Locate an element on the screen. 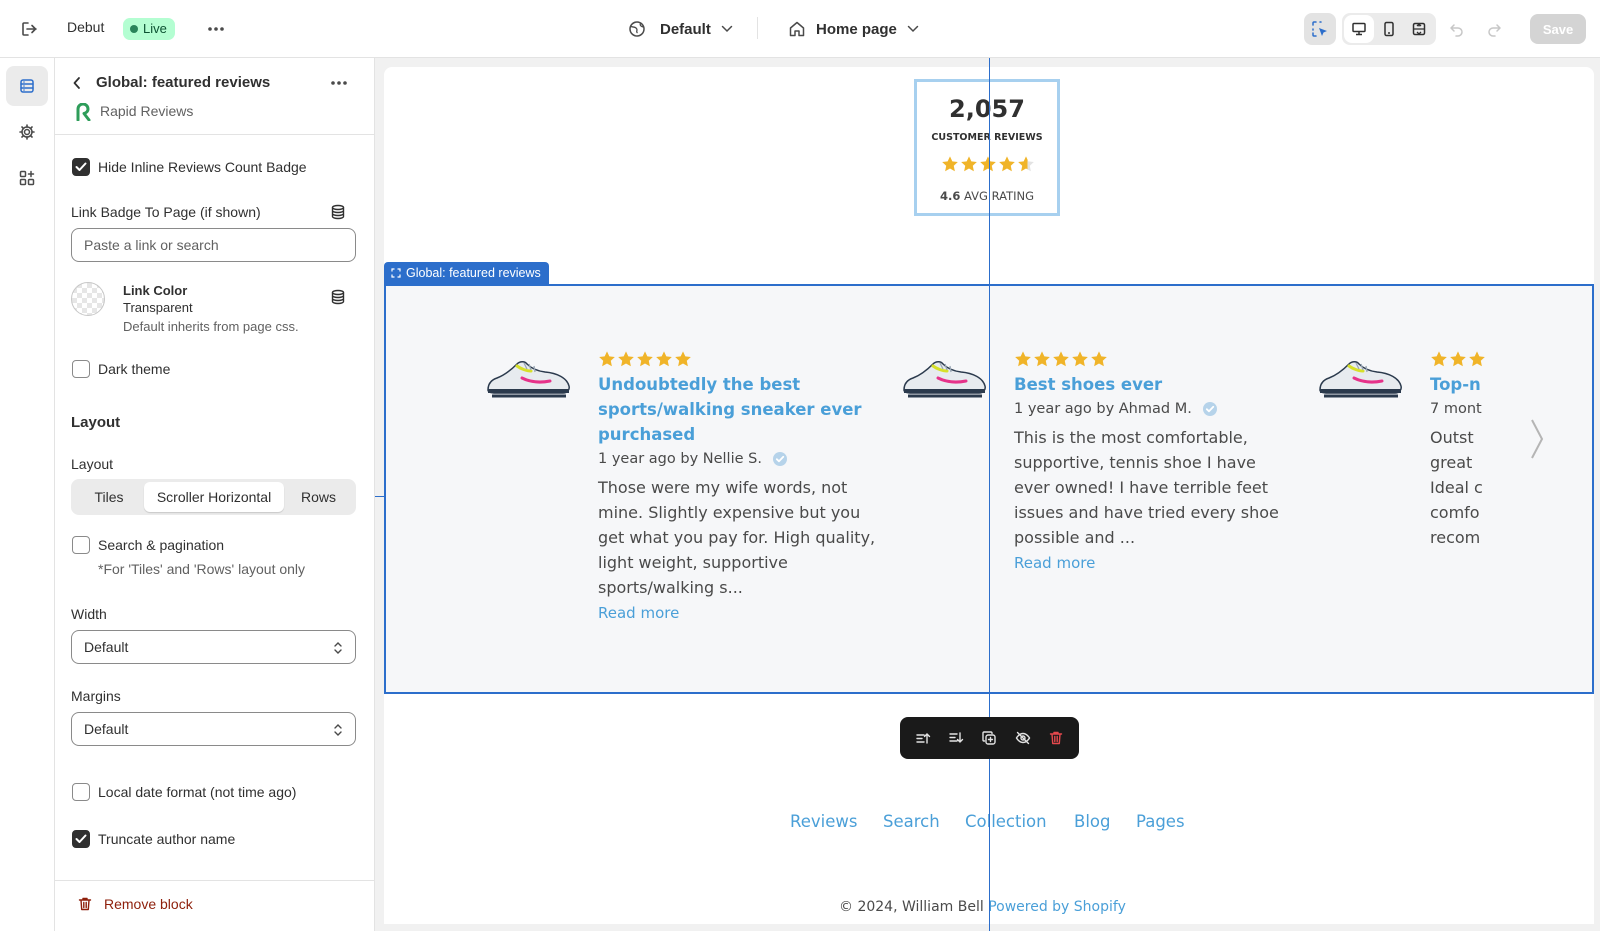  link-color-help: Default inherits from page css. is located at coordinates (211, 326).